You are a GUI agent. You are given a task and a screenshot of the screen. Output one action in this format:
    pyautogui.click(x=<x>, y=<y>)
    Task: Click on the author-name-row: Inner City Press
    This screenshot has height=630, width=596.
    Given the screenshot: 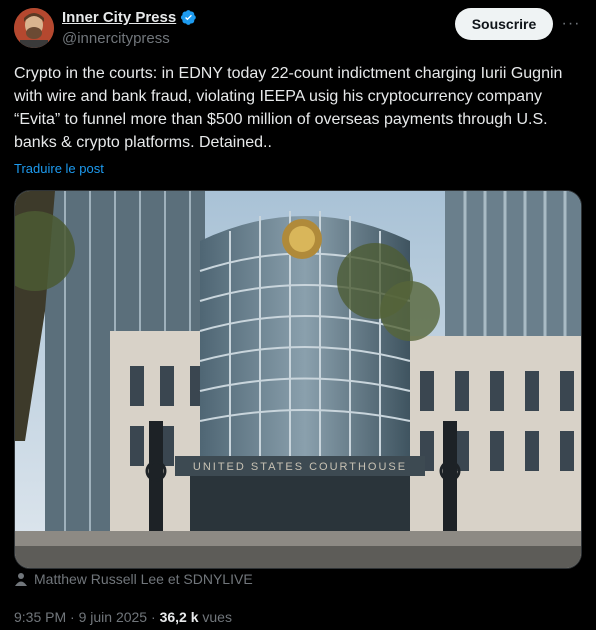 What is the action you would take?
    pyautogui.click(x=129, y=17)
    